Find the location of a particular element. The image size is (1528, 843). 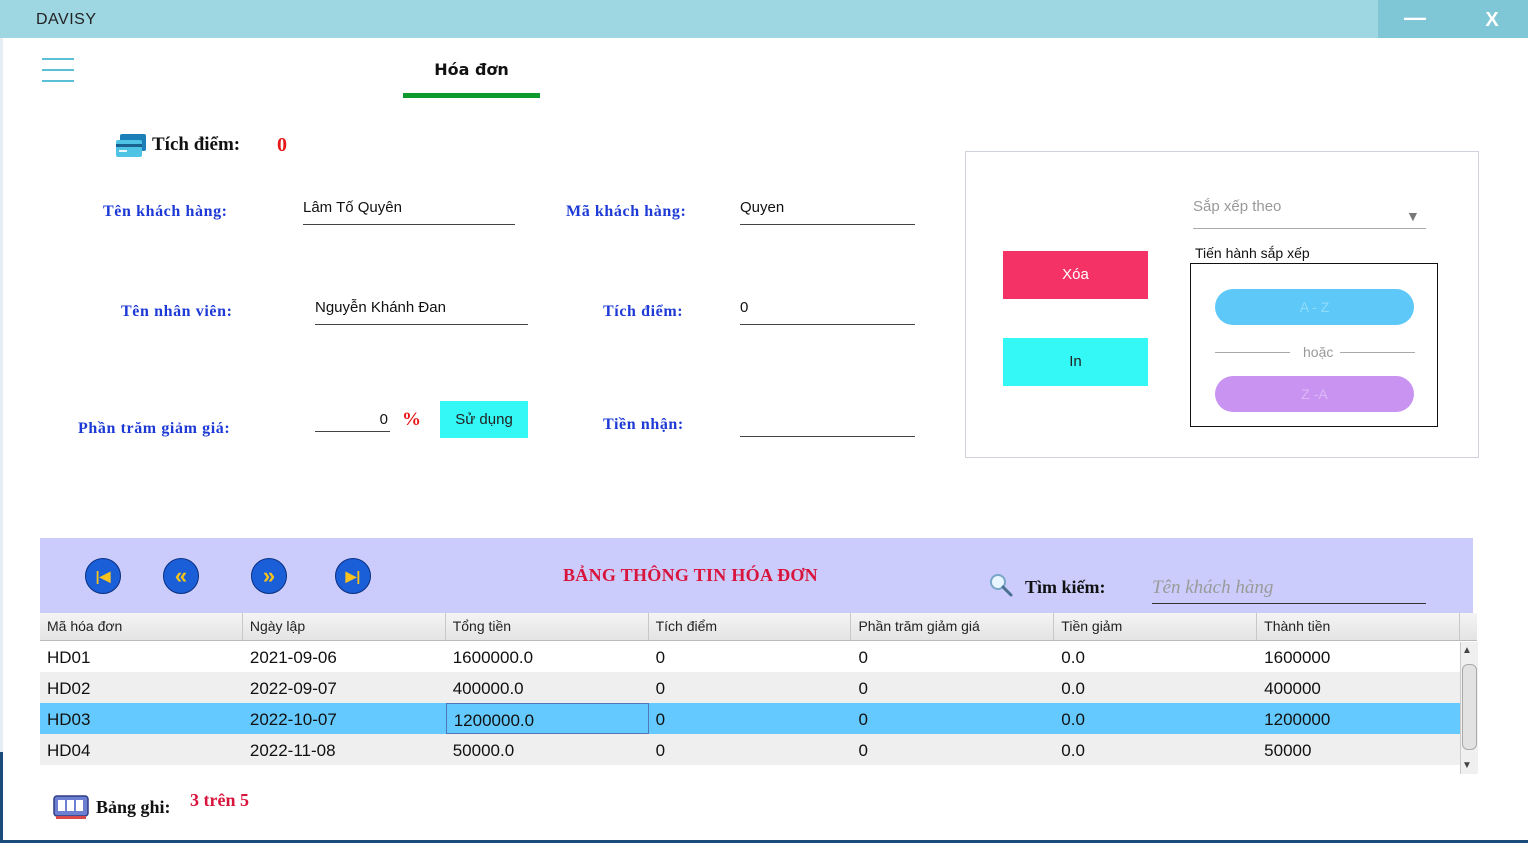

column-header: Phần trăm giảm giá is located at coordinates (953, 626).